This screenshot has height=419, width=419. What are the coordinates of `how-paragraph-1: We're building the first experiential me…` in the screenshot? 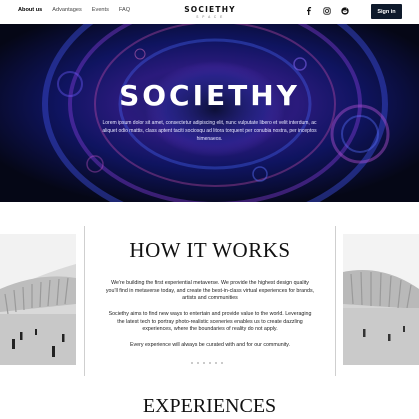 It's located at (210, 291).